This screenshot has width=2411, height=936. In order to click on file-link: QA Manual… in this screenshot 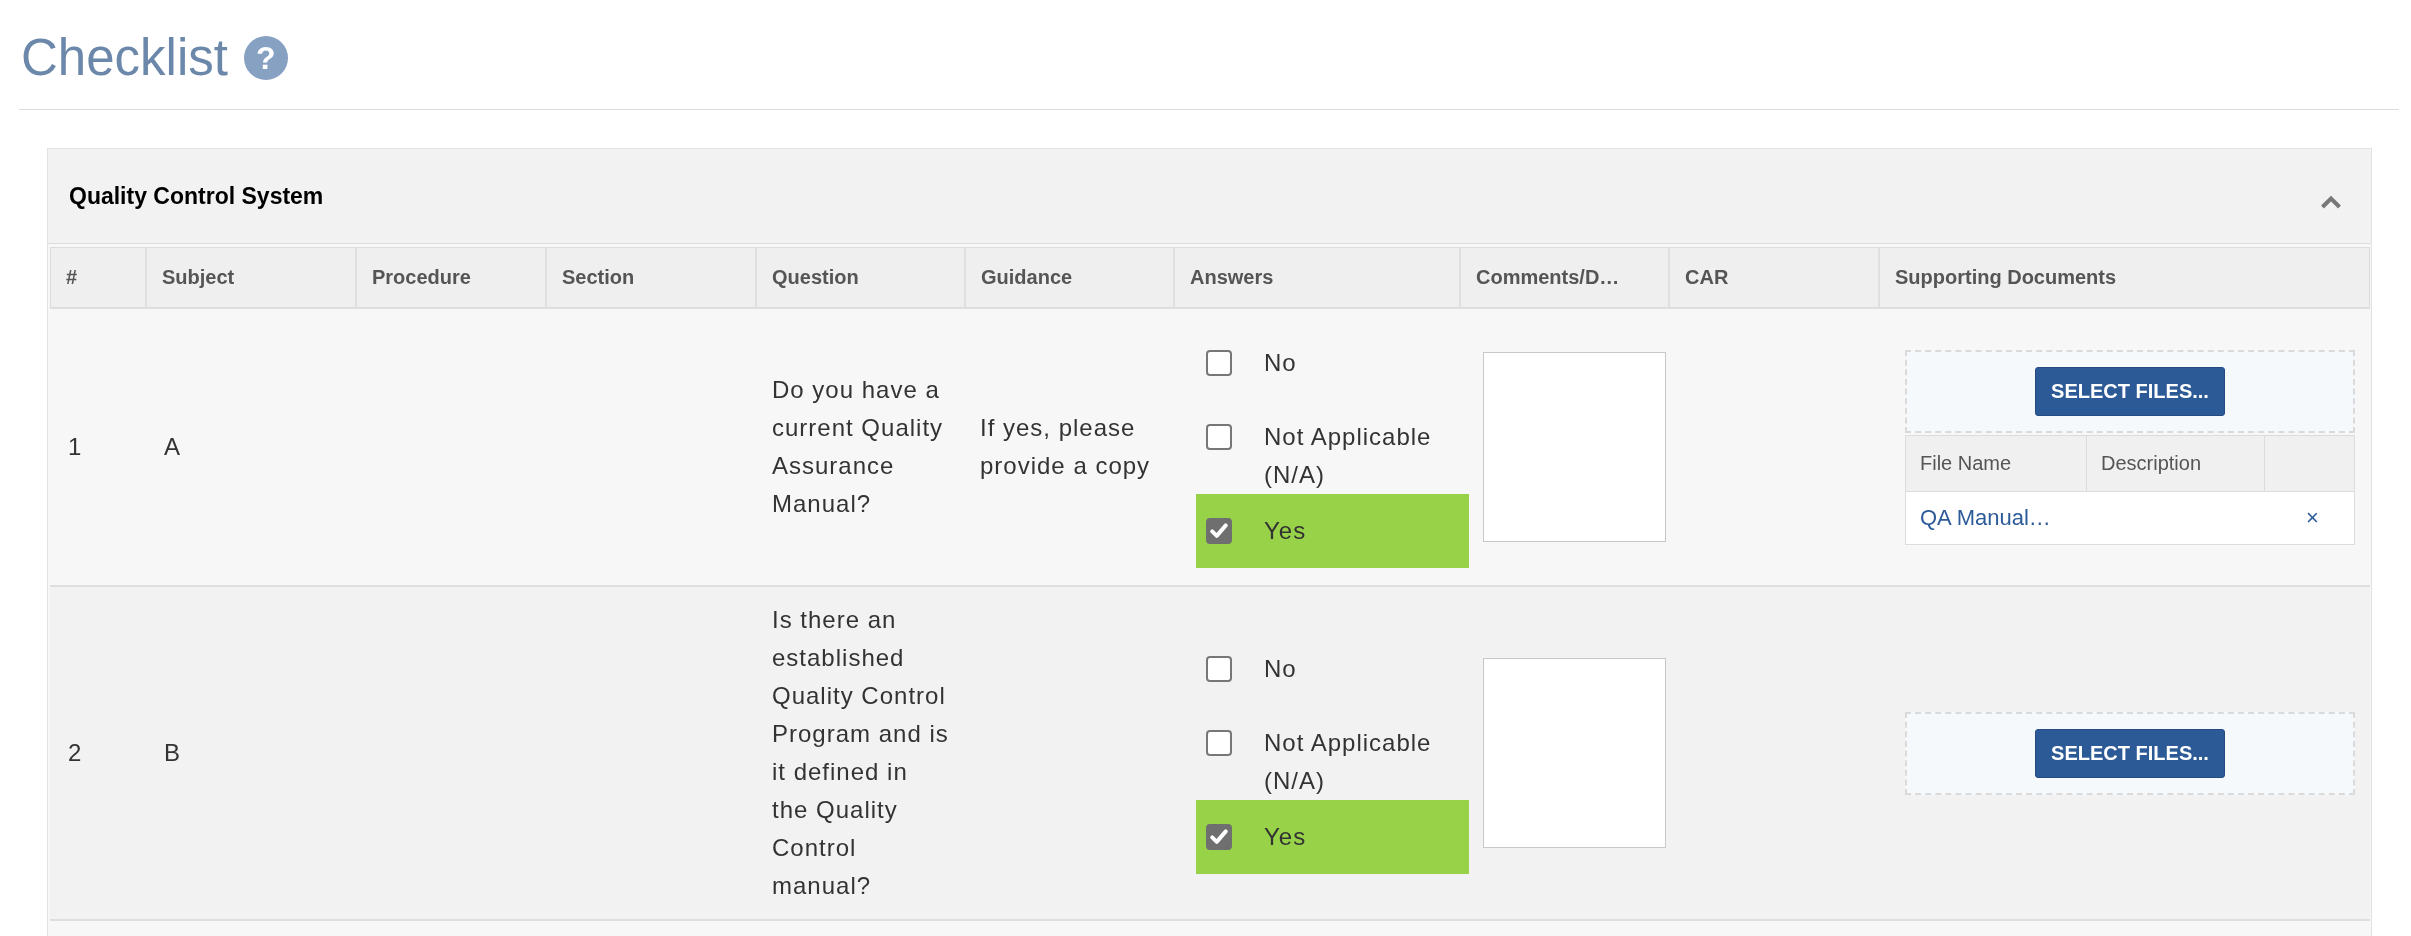, I will do `click(1978, 517)`.